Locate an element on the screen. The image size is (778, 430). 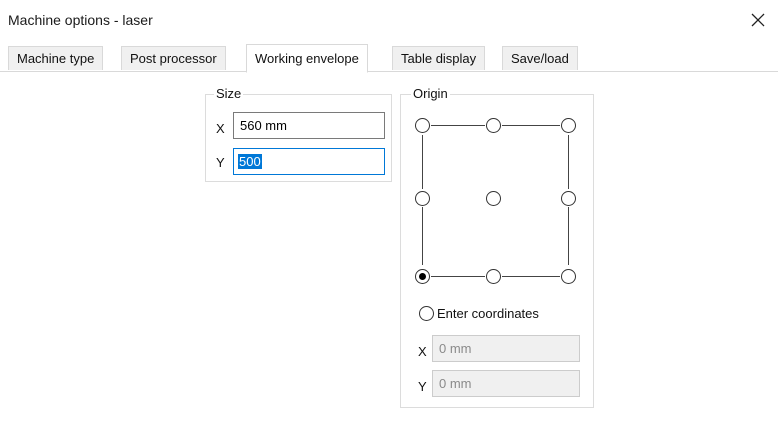
grid-line-bottom-left is located at coordinates (458, 276).